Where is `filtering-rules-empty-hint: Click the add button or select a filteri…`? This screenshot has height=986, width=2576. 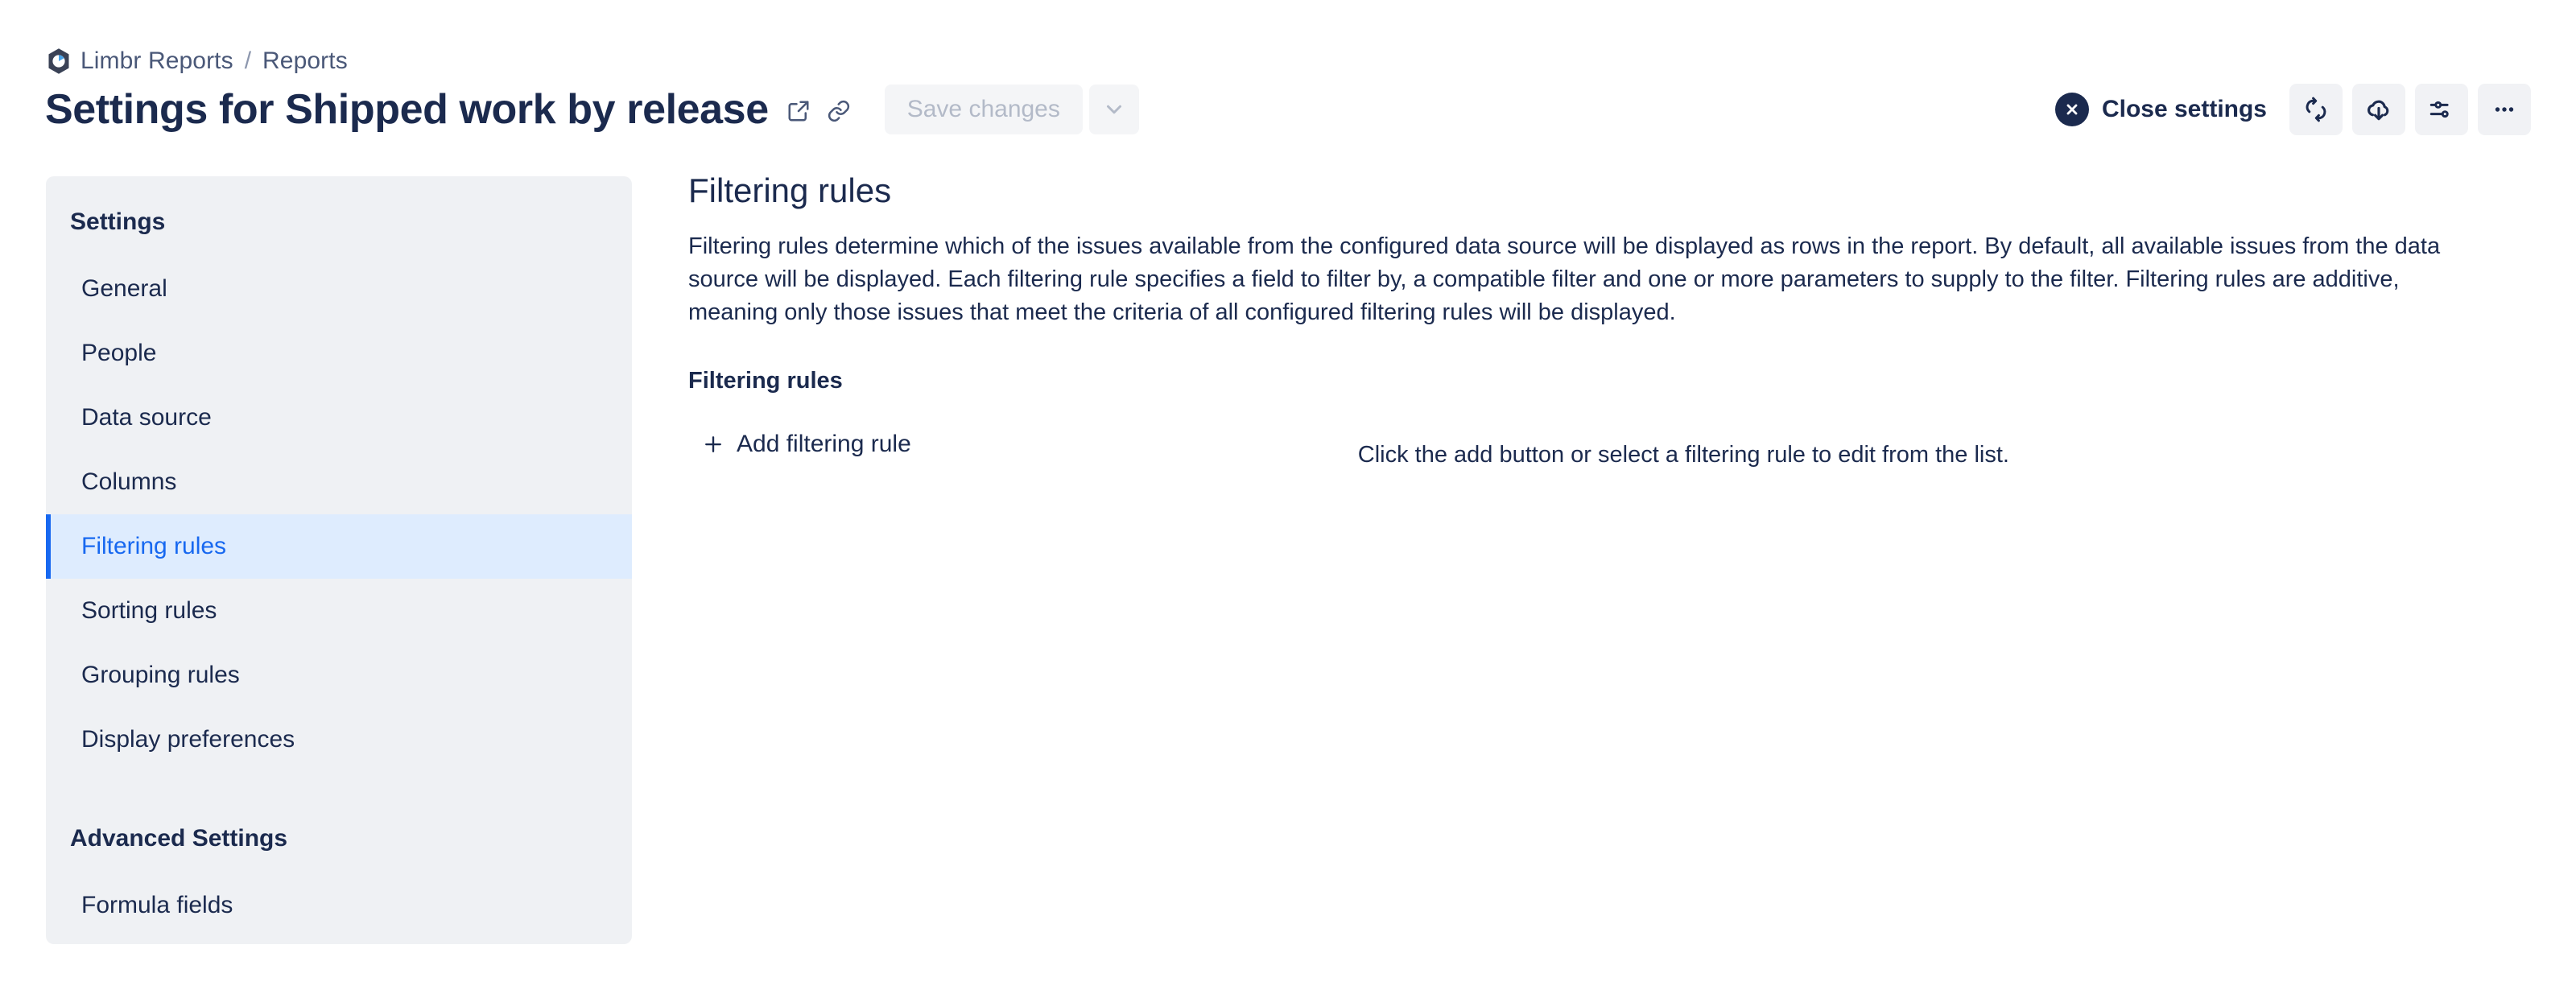
filtering-rules-empty-hint: Click the add button or select a filteri… is located at coordinates (1683, 455).